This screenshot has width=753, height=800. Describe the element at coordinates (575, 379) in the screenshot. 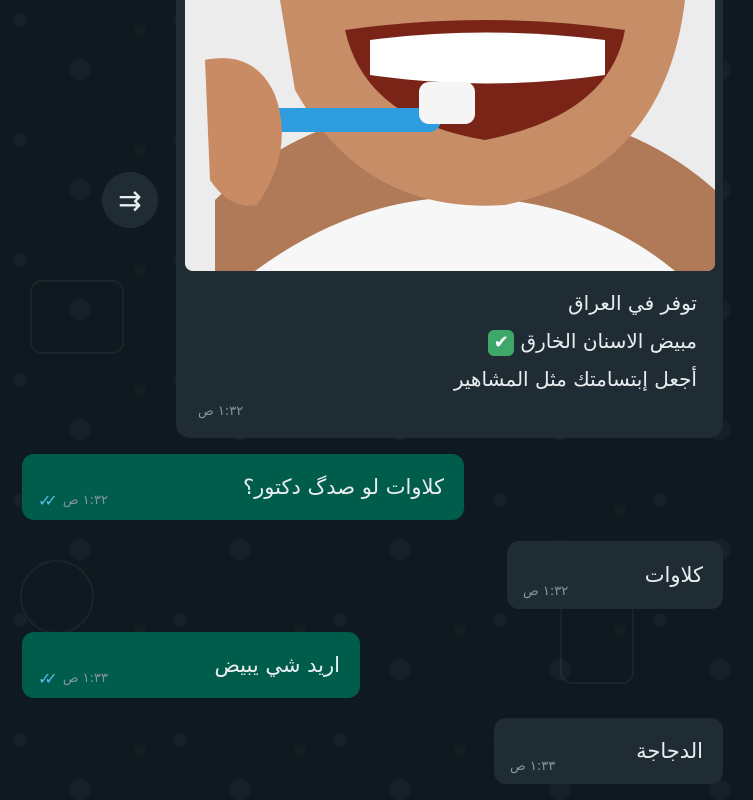

I see `caption-line: أجعل إبتسامتك مثل المشاهير` at that location.